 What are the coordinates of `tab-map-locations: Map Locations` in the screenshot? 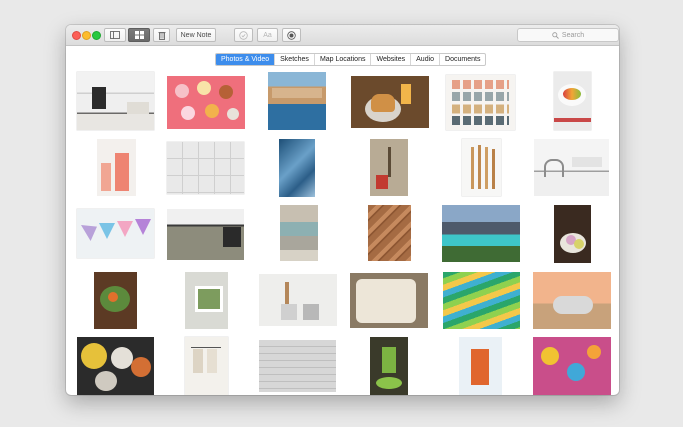 It's located at (342, 59).